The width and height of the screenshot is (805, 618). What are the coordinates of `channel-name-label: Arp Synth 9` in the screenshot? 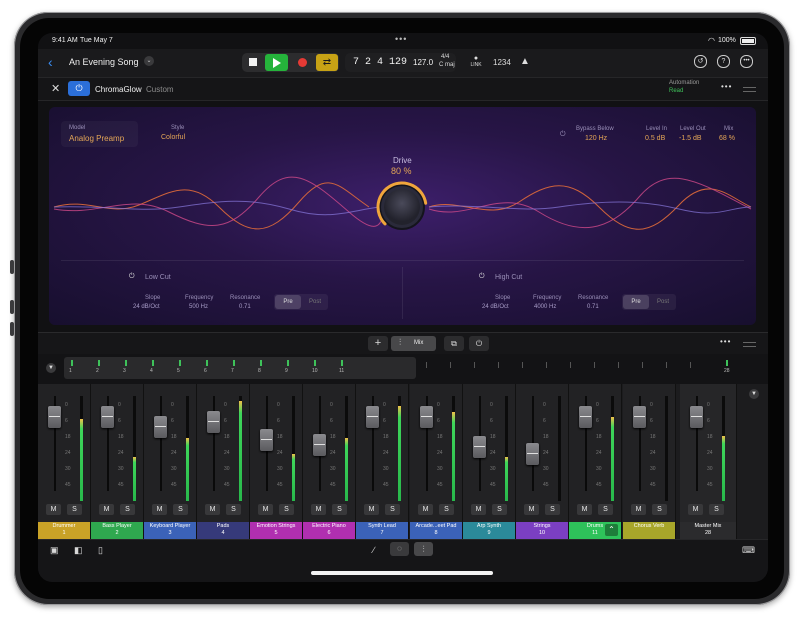 It's located at (489, 530).